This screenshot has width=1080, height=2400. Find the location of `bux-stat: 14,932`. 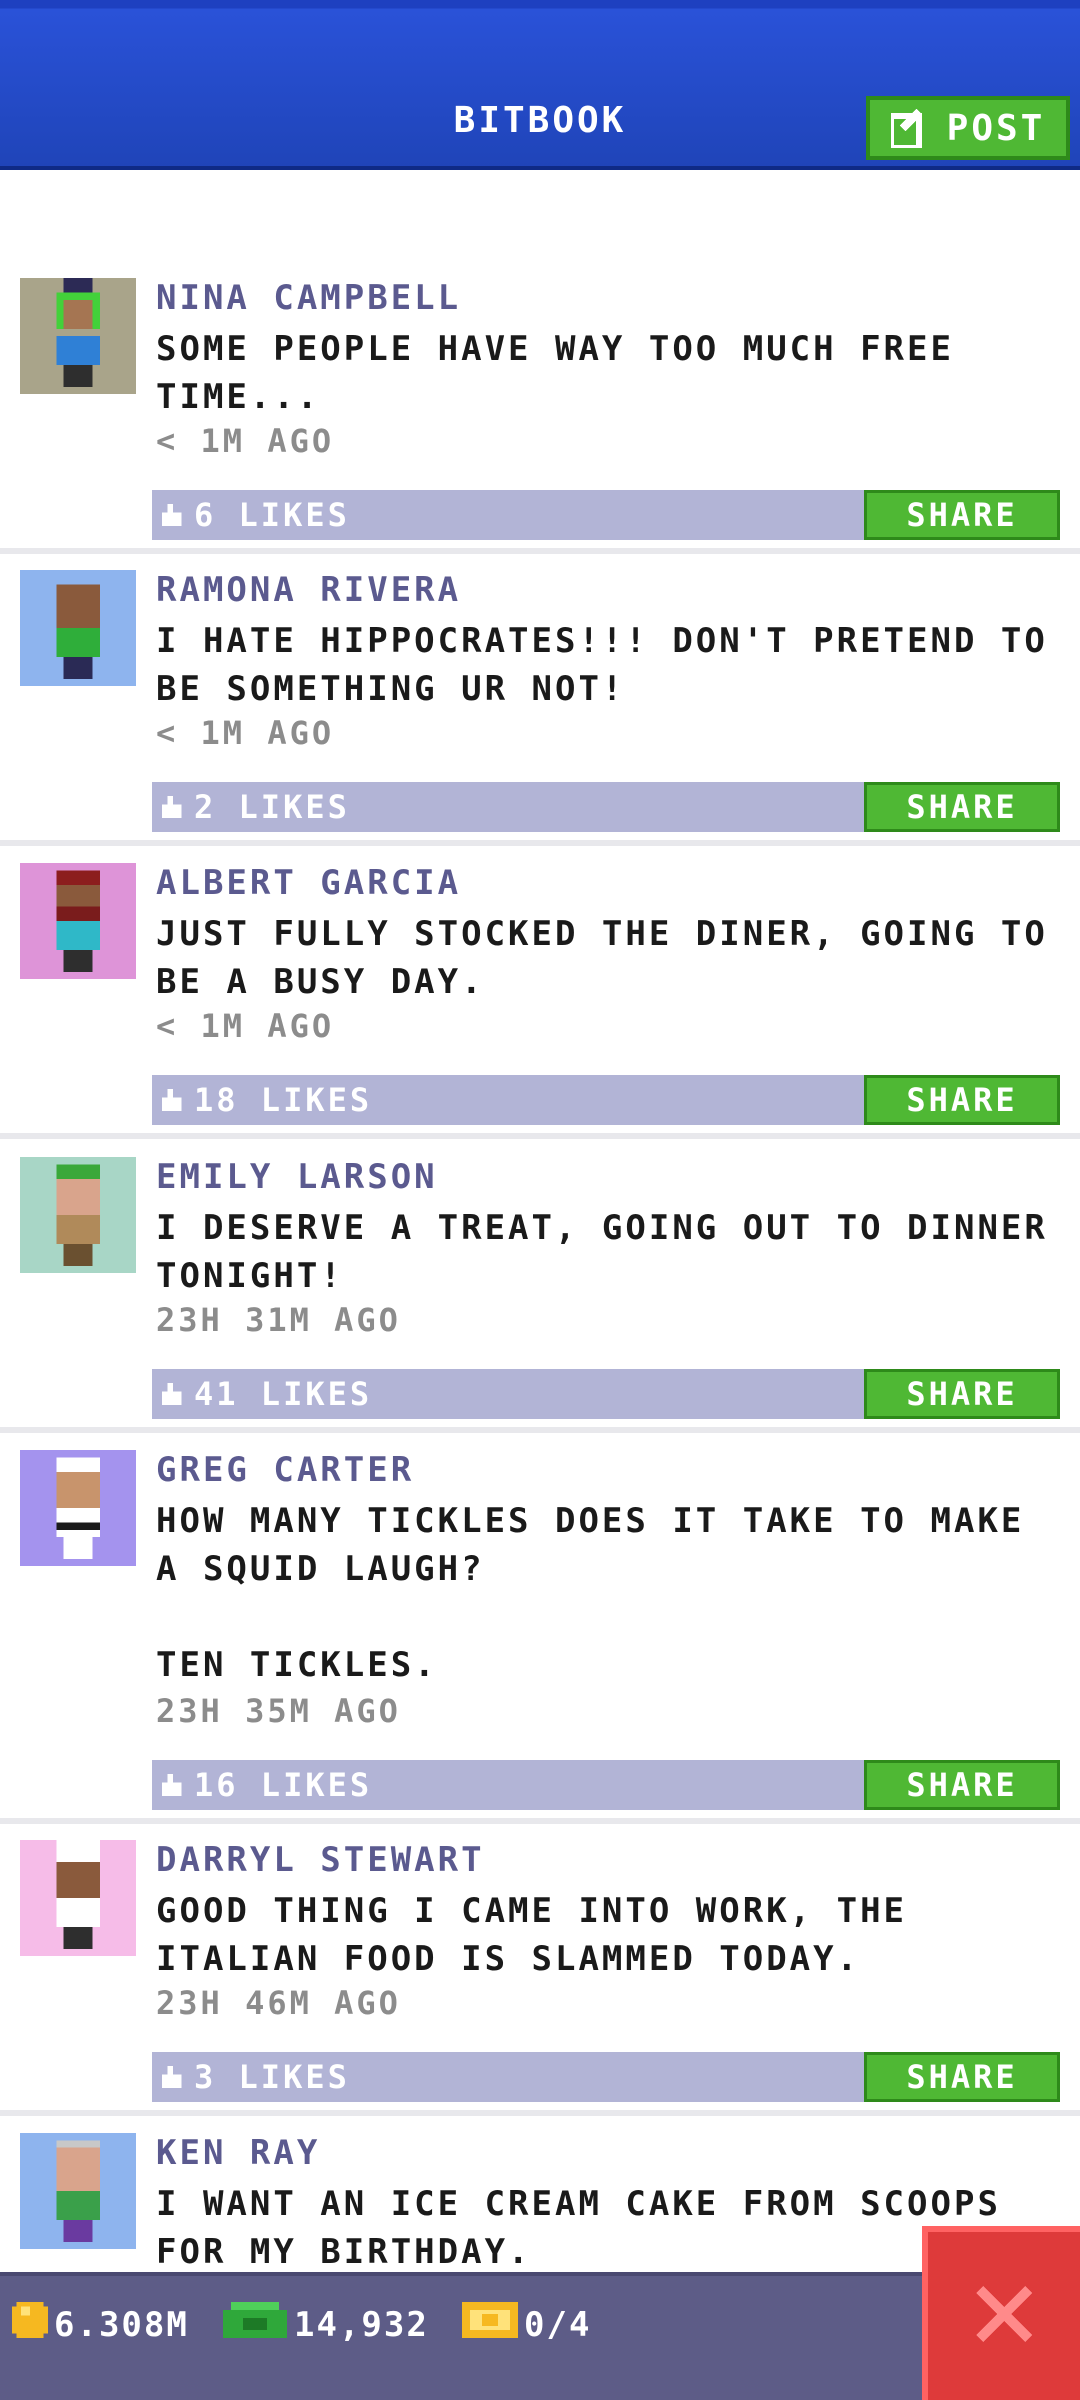

bux-stat: 14,932 is located at coordinates (325, 2324).